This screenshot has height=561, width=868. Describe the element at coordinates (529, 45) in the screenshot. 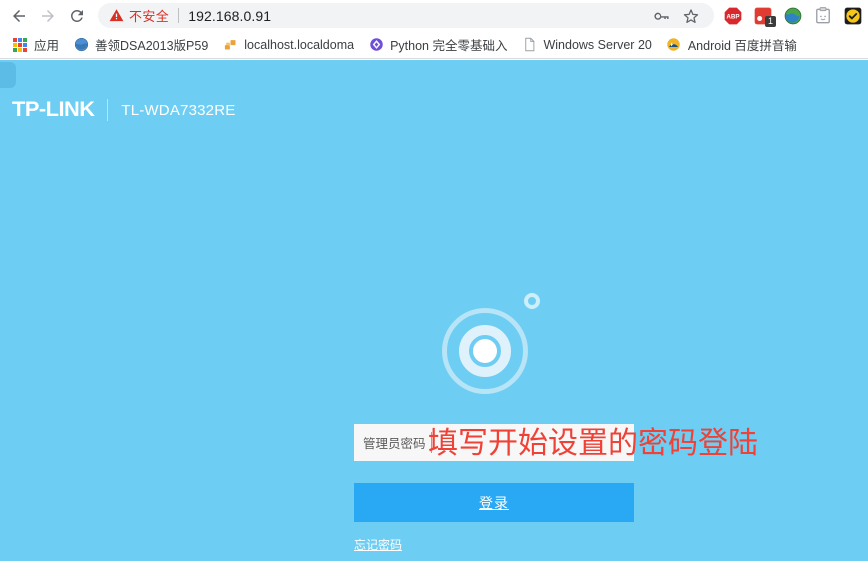

I see `page-icon` at that location.